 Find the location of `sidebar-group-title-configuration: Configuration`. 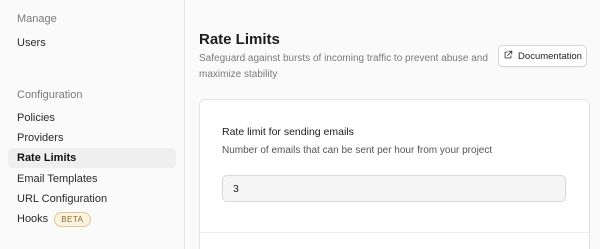

sidebar-group-title-configuration: Configuration is located at coordinates (50, 95).